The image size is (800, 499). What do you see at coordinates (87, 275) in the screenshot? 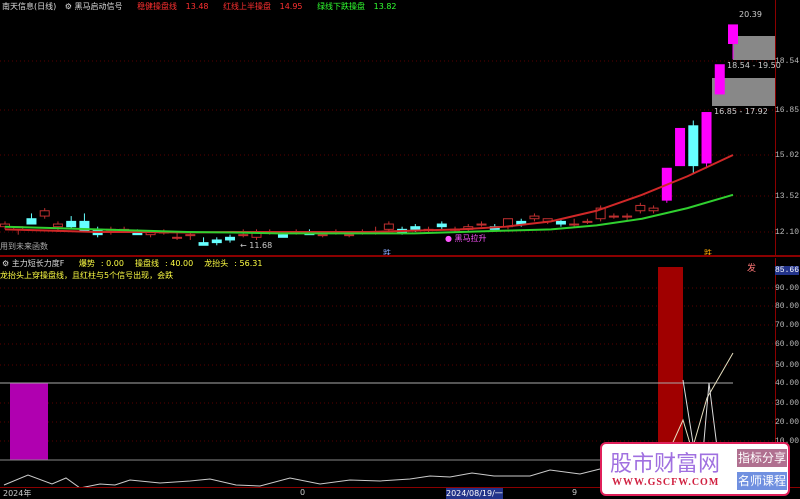
I see `sub-description: 龙抬头上穿操盘线，且红柱与5个信号出现，会跌` at bounding box center [87, 275].